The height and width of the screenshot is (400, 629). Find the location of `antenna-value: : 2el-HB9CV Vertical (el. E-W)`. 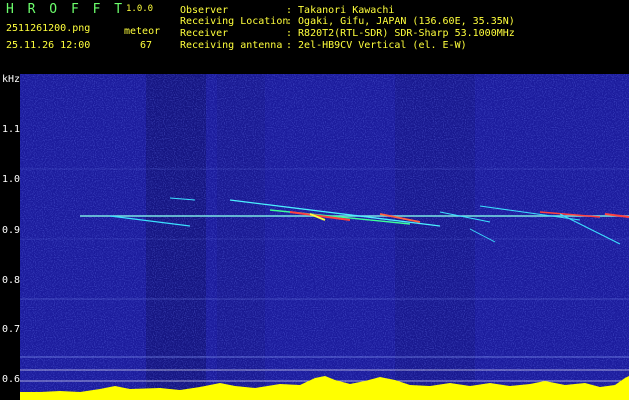

antenna-value: : 2el-HB9CV Vertical (el. E-W) is located at coordinates (376, 45).